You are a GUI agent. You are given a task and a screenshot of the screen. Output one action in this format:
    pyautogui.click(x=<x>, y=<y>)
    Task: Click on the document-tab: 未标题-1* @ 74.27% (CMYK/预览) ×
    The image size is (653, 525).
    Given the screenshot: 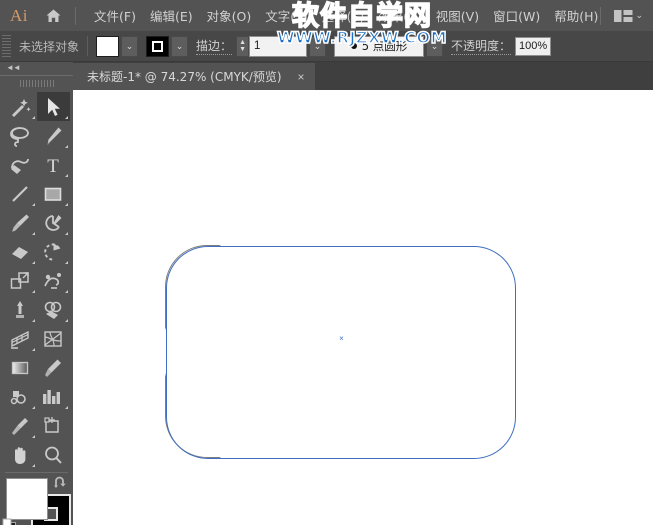 What is the action you would take?
    pyautogui.click(x=194, y=76)
    